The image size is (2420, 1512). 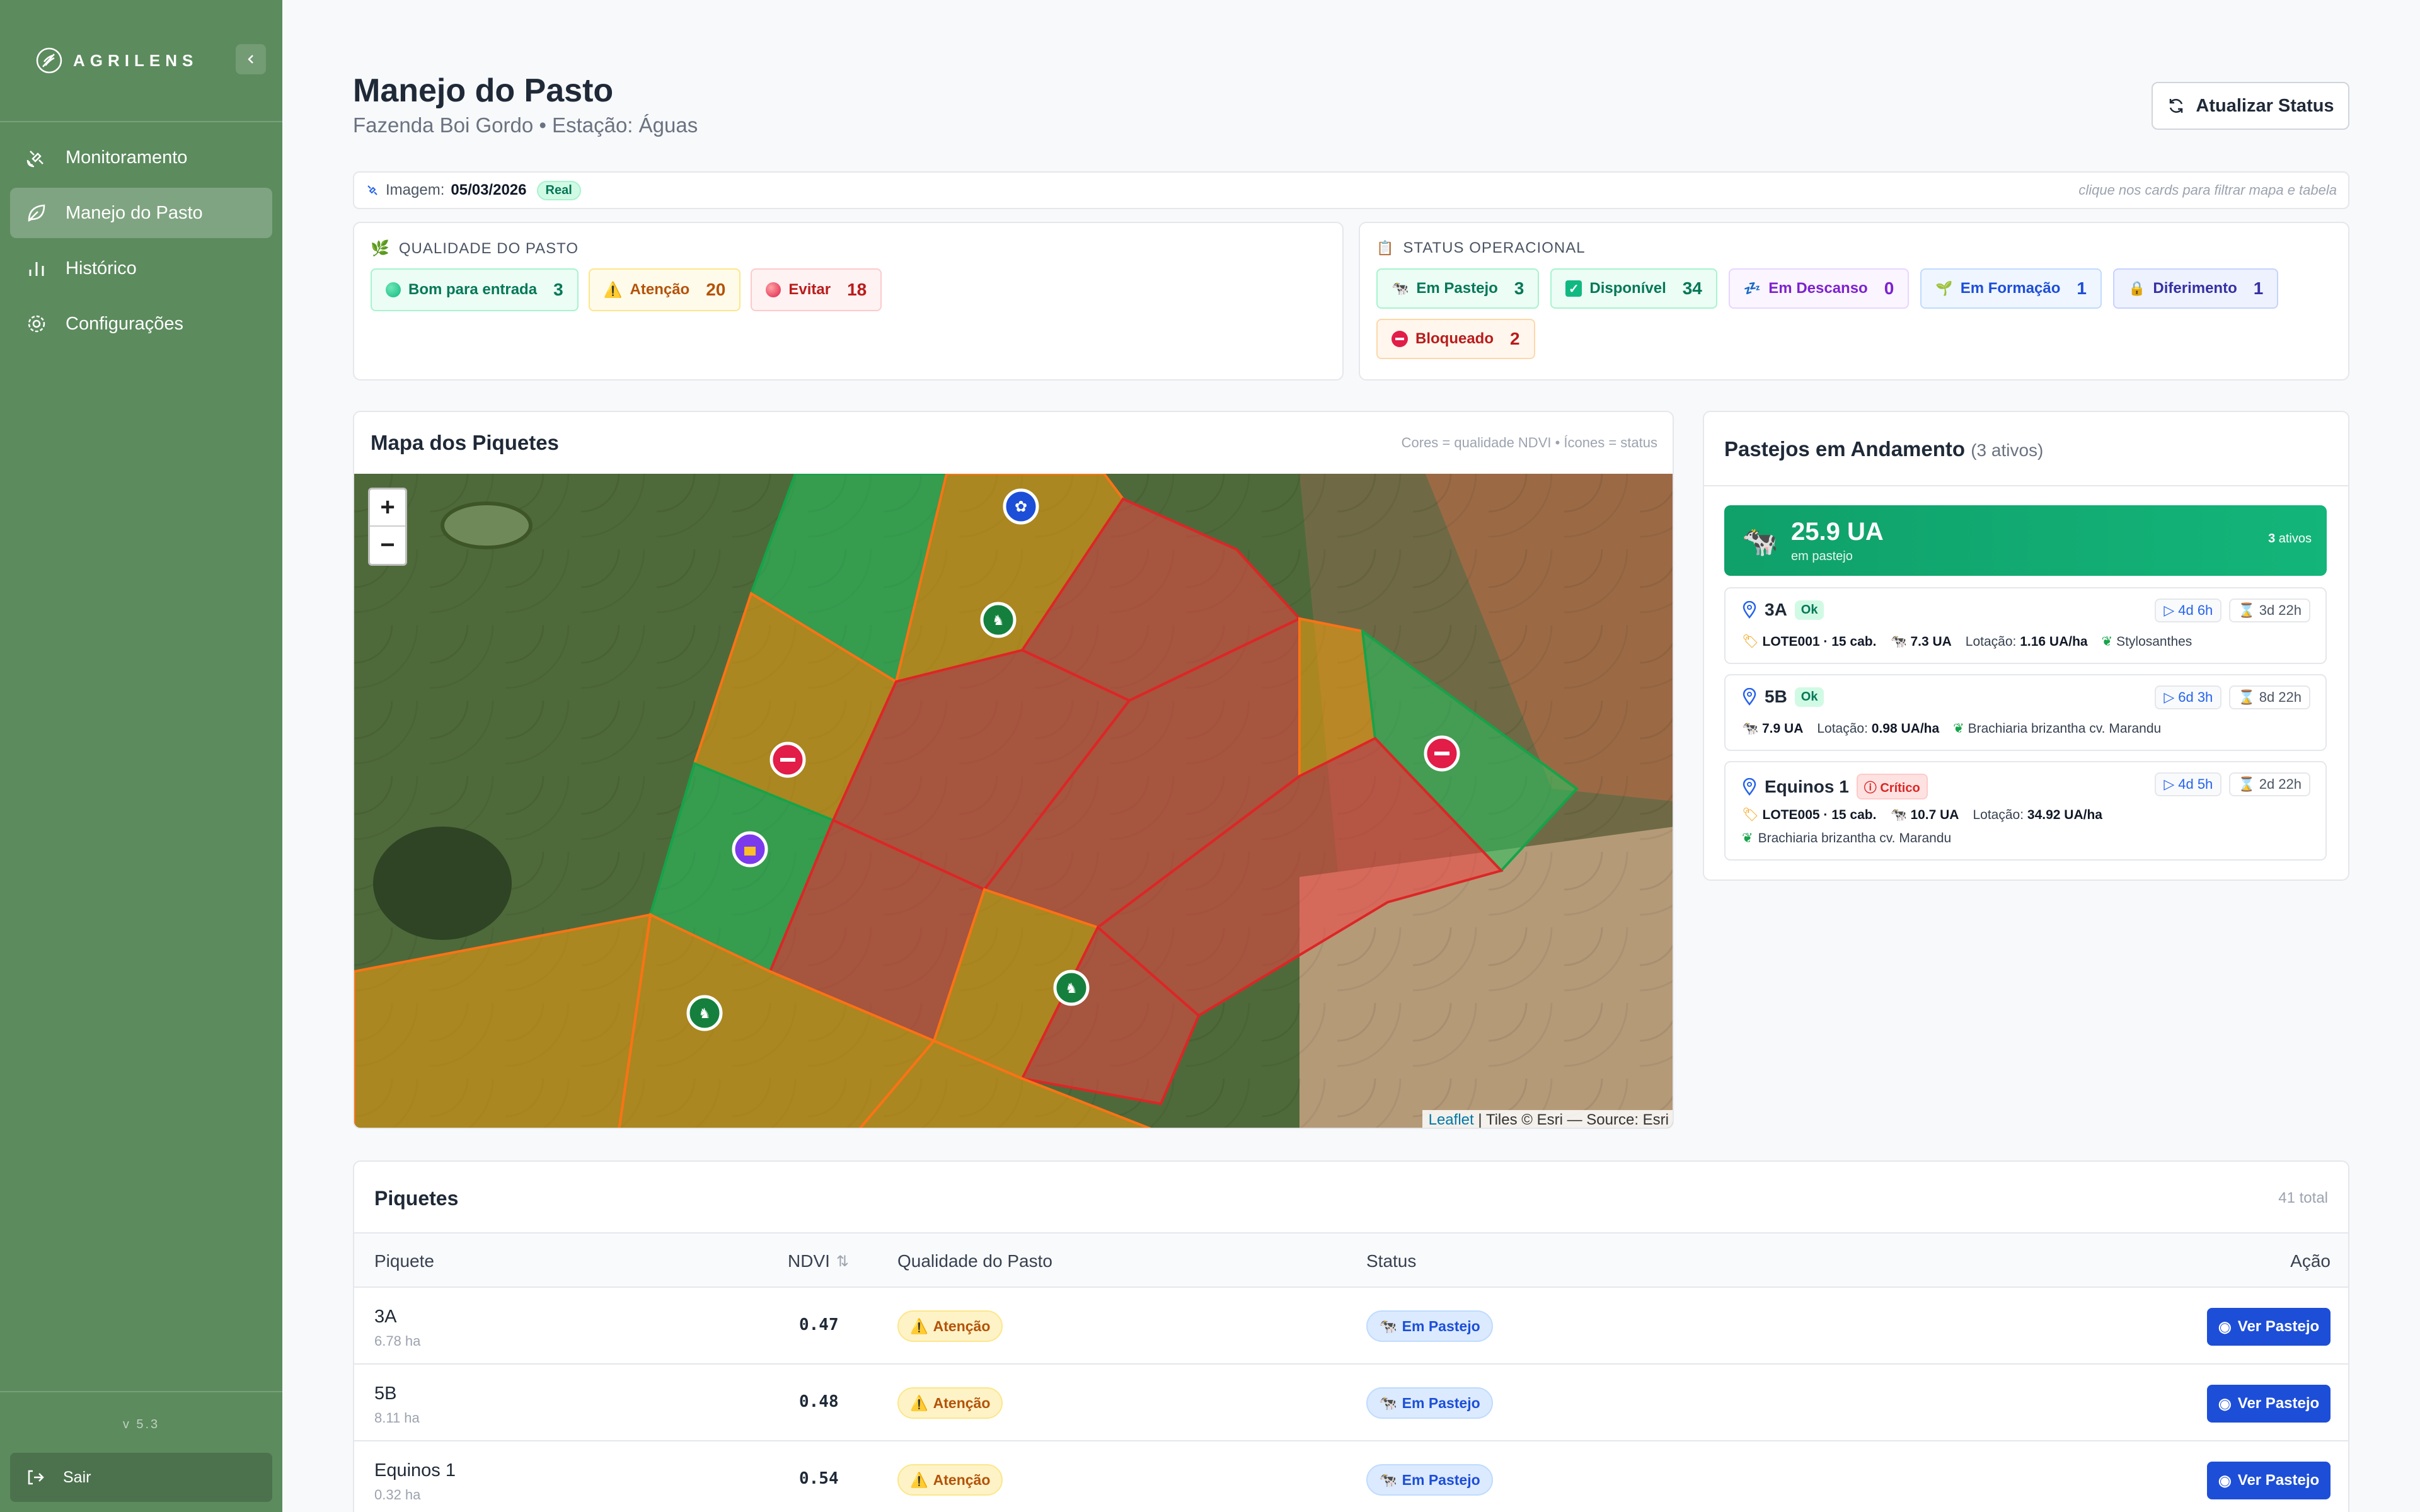 What do you see at coordinates (465, 442) in the screenshot?
I see `map-title: Mapa dos Piquetes` at bounding box center [465, 442].